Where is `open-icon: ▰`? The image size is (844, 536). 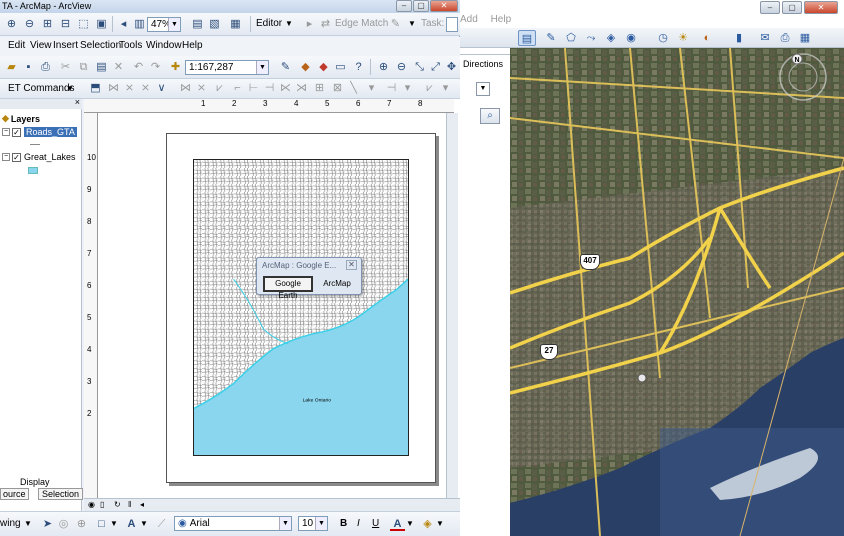
open-icon: ▰ is located at coordinates (11, 67).